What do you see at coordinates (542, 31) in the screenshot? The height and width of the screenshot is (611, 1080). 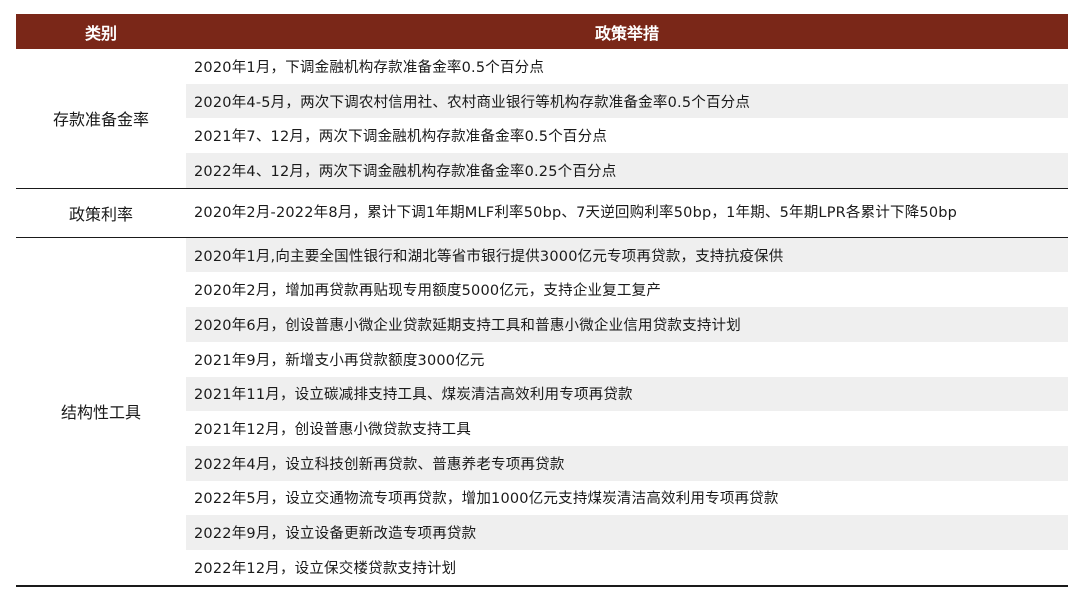 I see `table-header: 类别 政策举措` at bounding box center [542, 31].